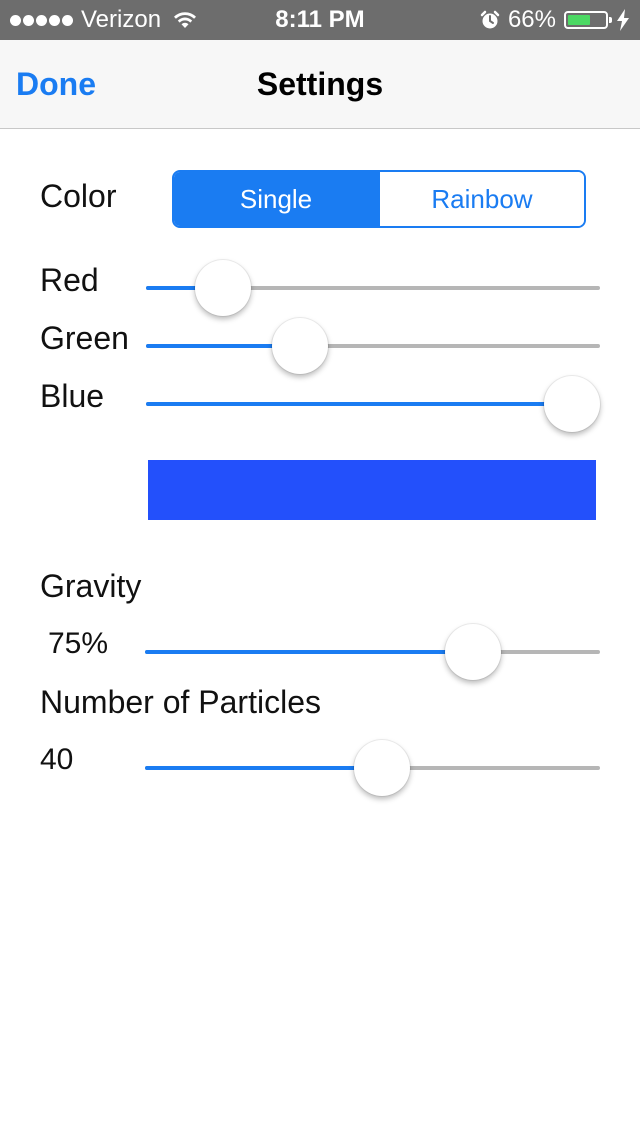  What do you see at coordinates (373, 288) in the screenshot?
I see `red-slider` at bounding box center [373, 288].